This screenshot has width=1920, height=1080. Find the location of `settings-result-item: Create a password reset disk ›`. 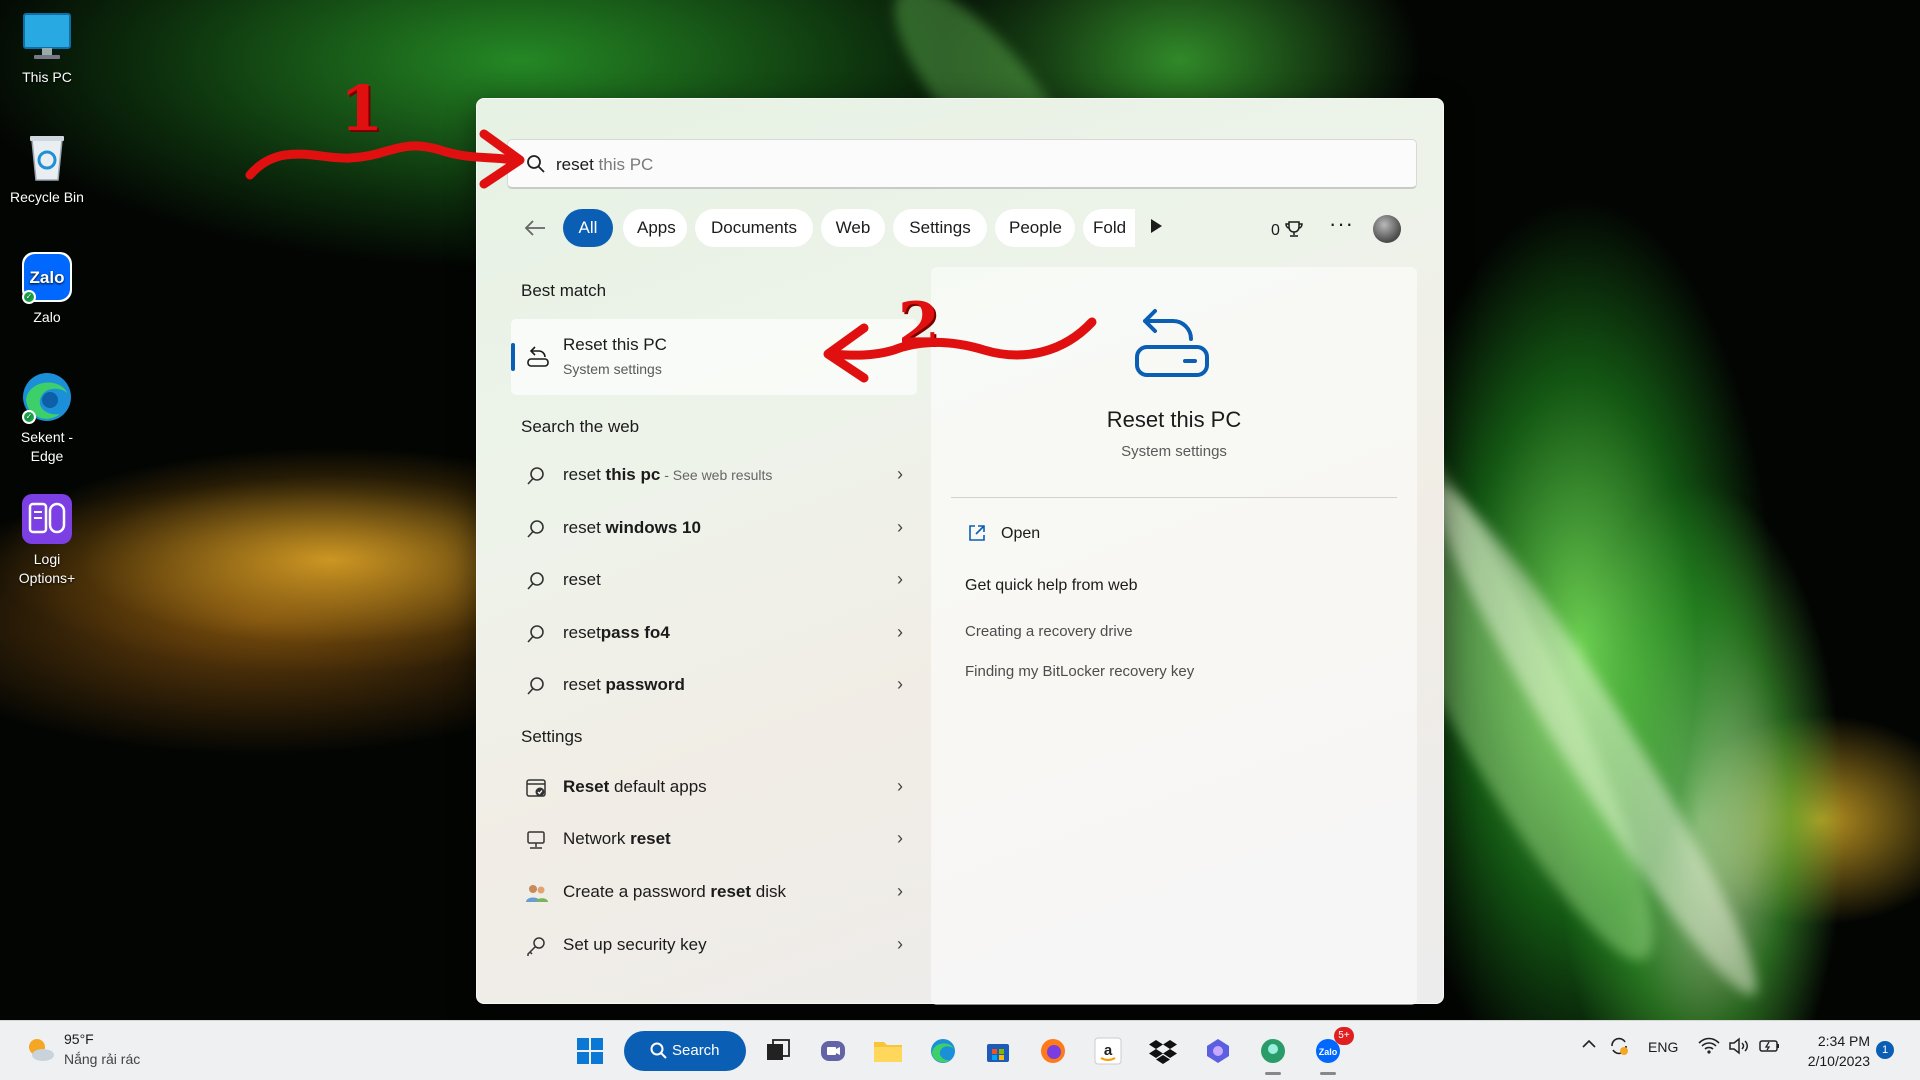

settings-result-item: Create a password reset disk › is located at coordinates (716, 893).